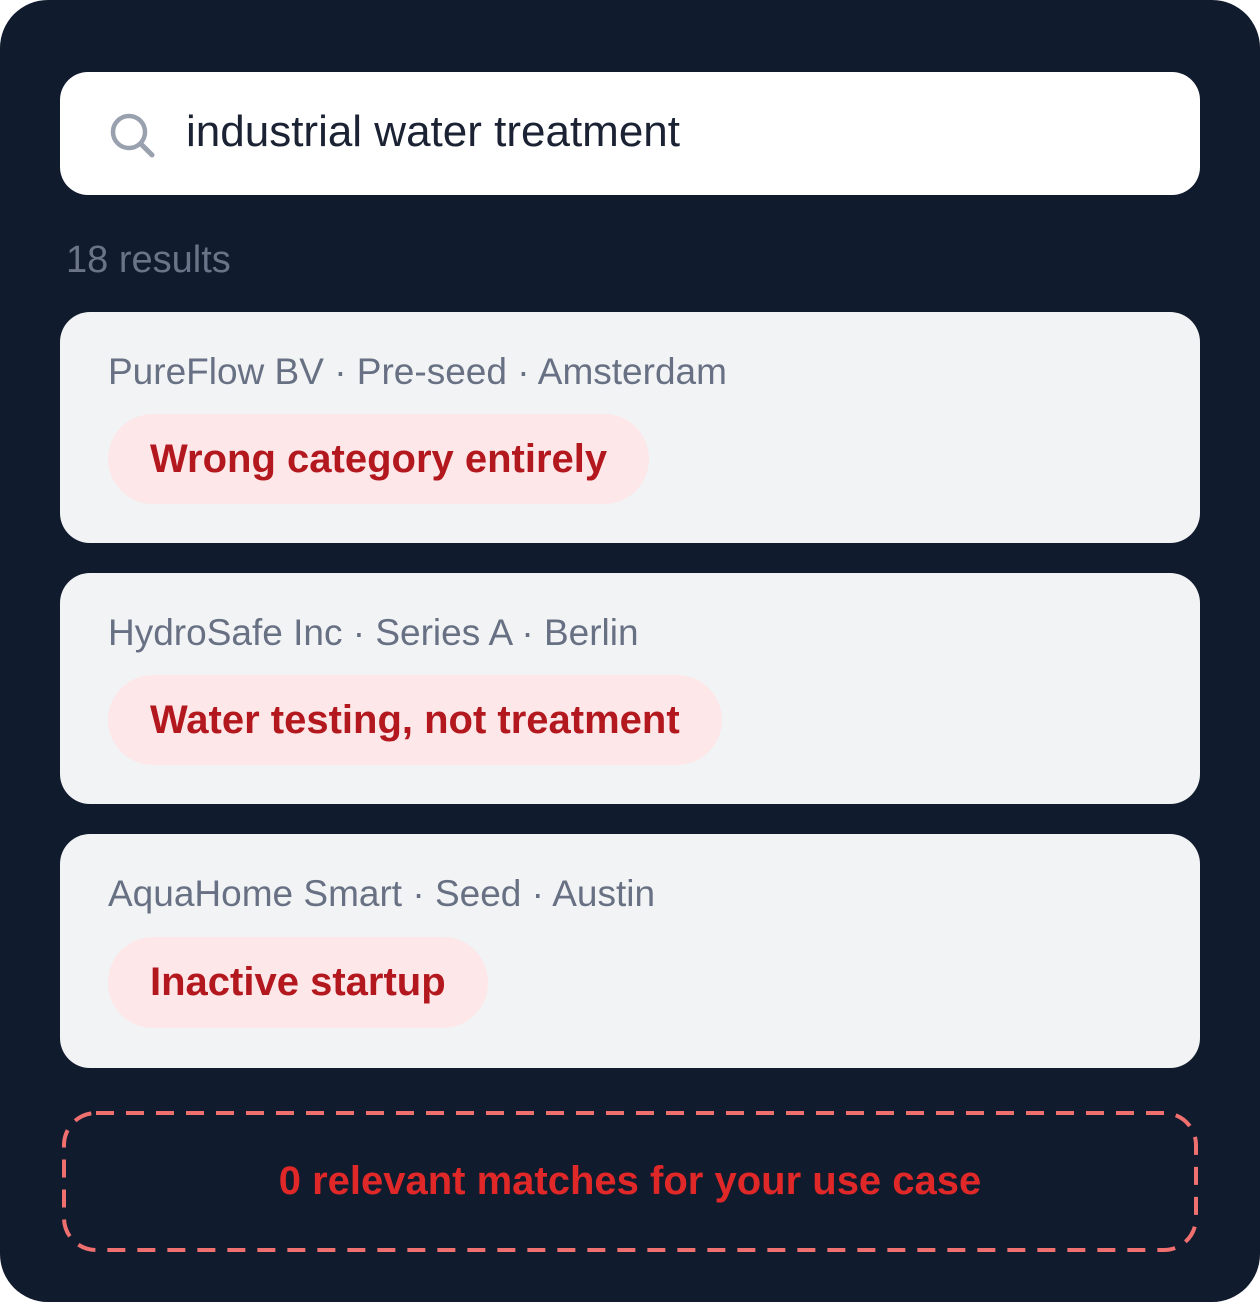 This screenshot has width=1260, height=1302. I want to click on no-matches-banner: 0 relevant matches for your use case, so click(630, 1181).